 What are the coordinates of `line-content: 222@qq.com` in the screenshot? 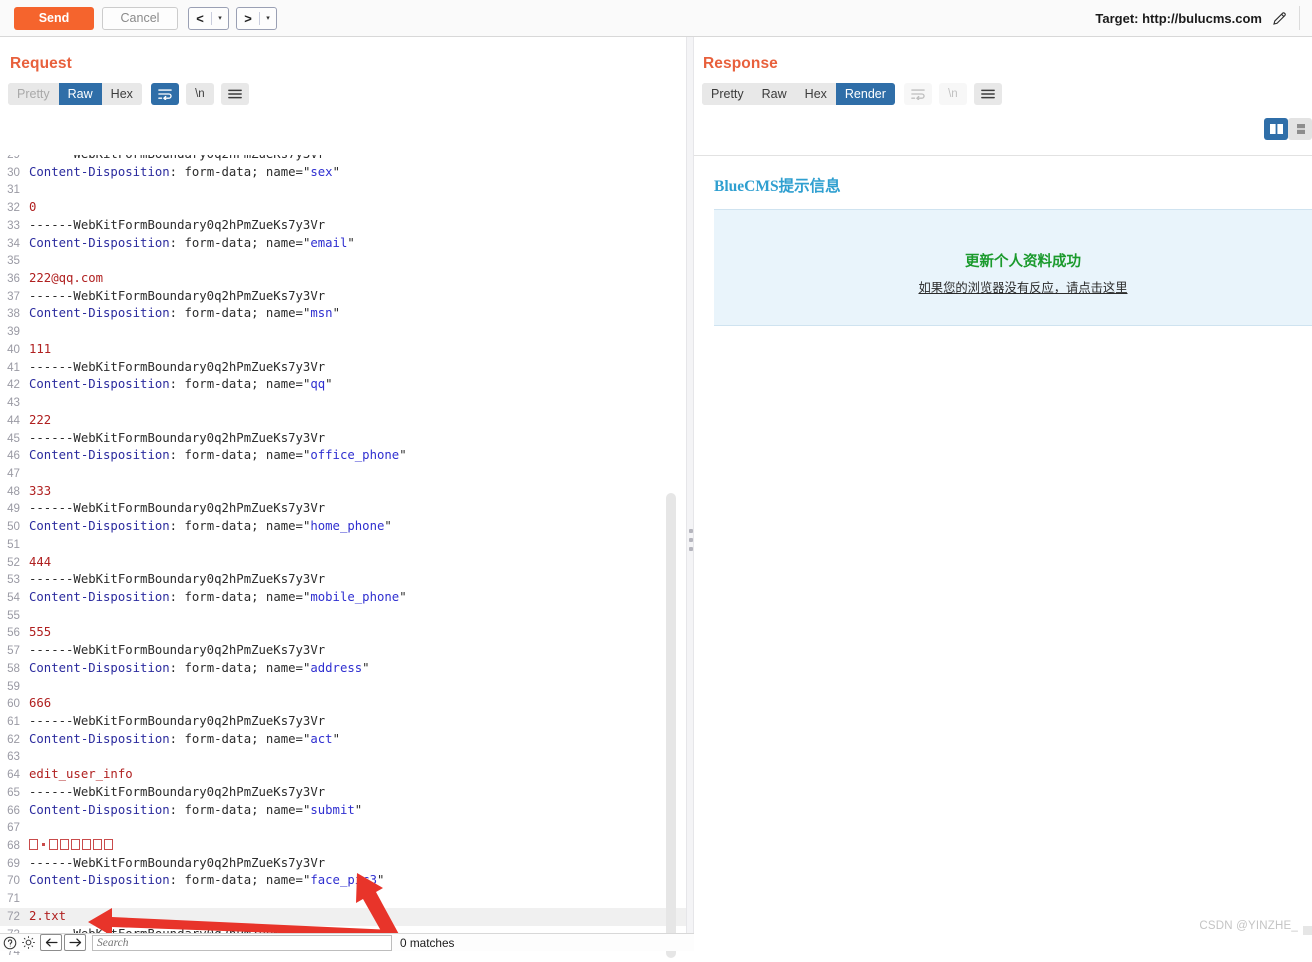 It's located at (64, 279).